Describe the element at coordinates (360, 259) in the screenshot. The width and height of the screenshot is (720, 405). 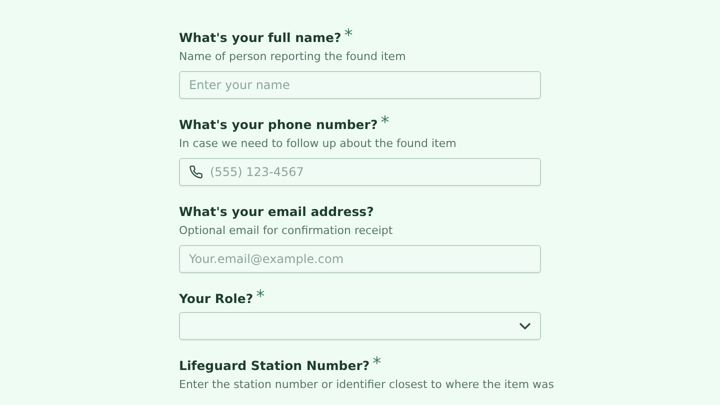
I see `input-field: Your.email@example.com` at that location.